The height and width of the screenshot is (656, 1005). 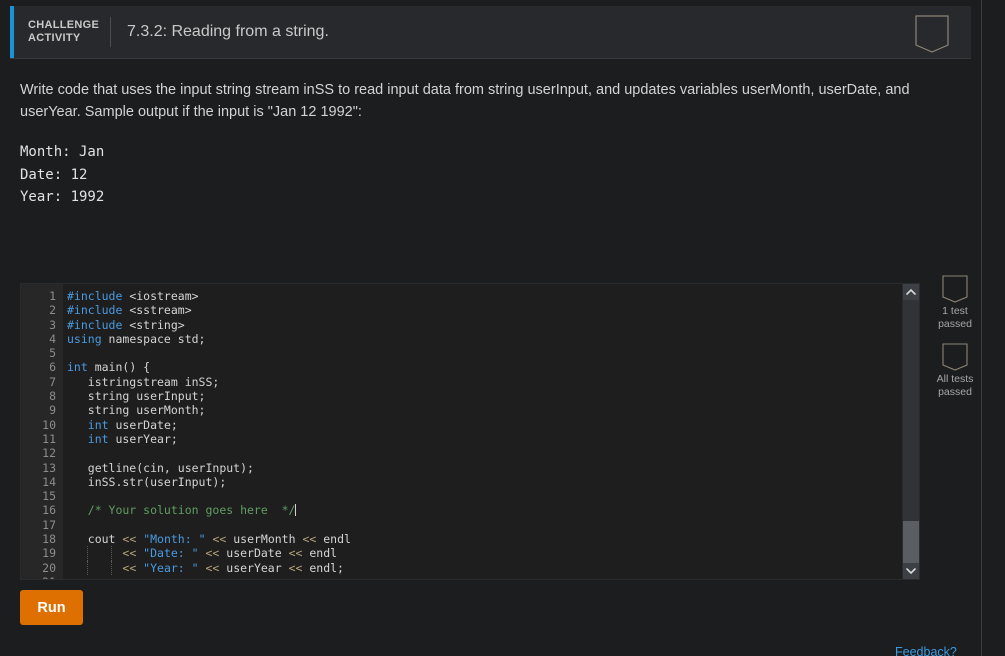 I want to click on line-number: 20, so click(x=49, y=567).